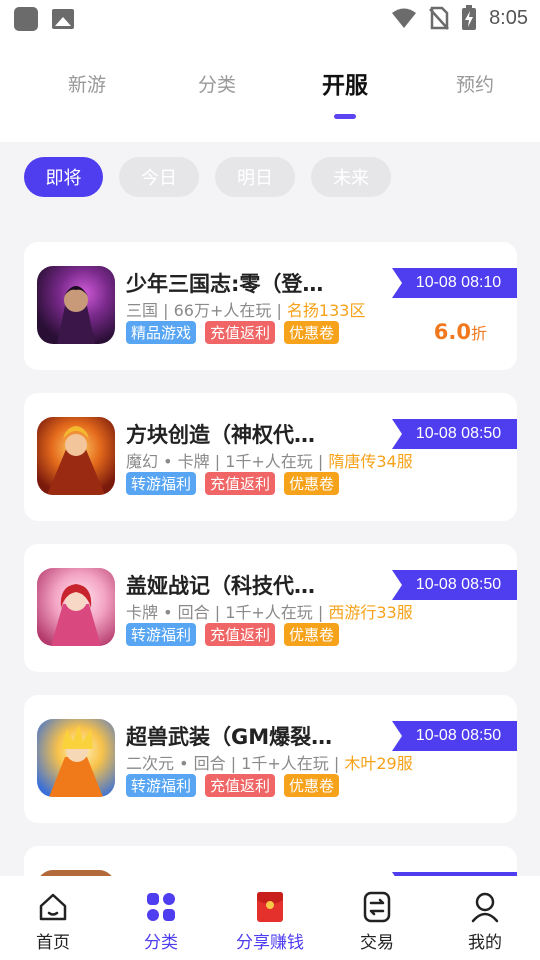  What do you see at coordinates (370, 612) in the screenshot?
I see `game-server: 西游行33服` at bounding box center [370, 612].